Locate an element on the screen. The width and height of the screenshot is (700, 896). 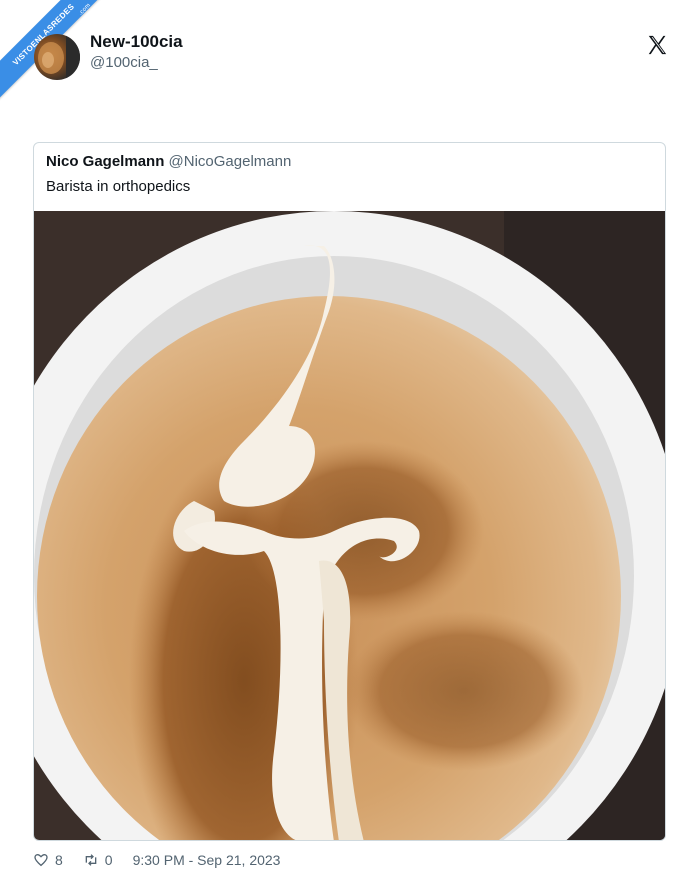
quoted-author-handle: @NicoGagelmann is located at coordinates (230, 161).